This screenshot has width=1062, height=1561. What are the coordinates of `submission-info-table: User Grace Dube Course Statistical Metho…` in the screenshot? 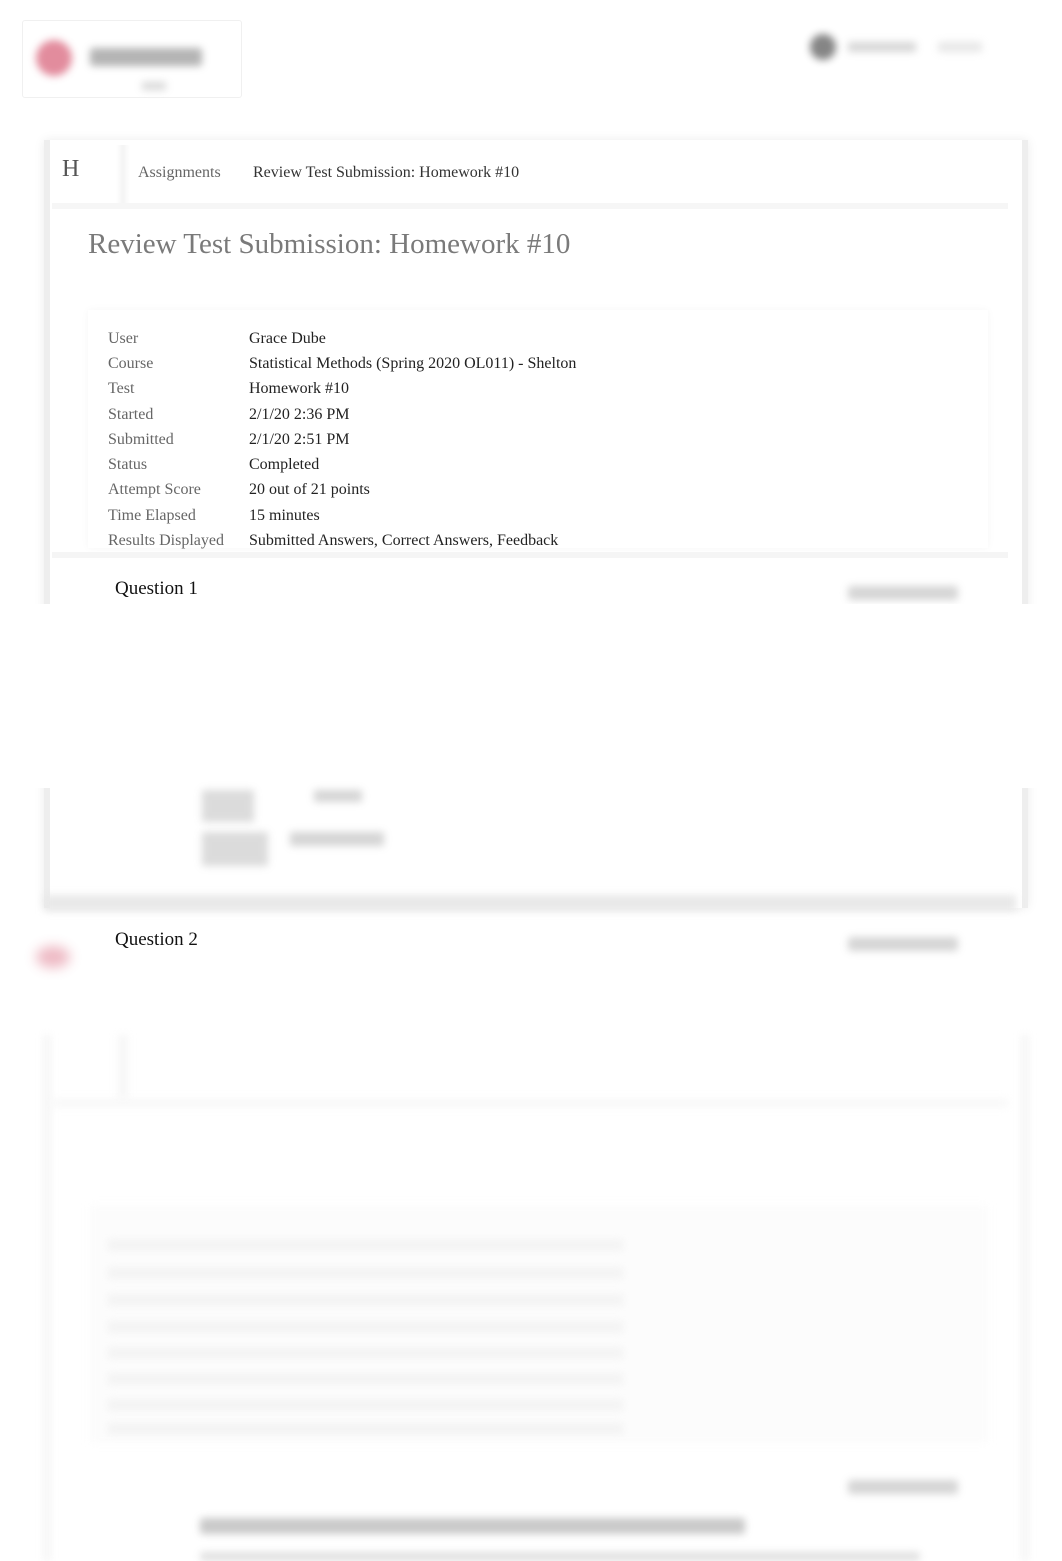 It's located at (342, 440).